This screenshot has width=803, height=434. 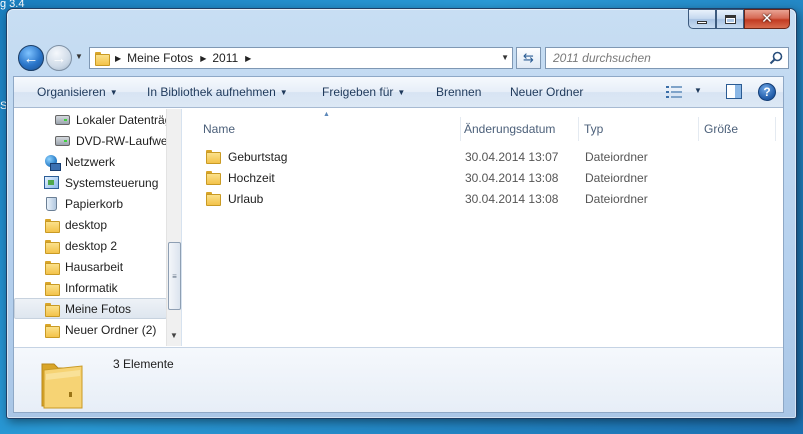 I want to click on forward-button: →, so click(x=59, y=58).